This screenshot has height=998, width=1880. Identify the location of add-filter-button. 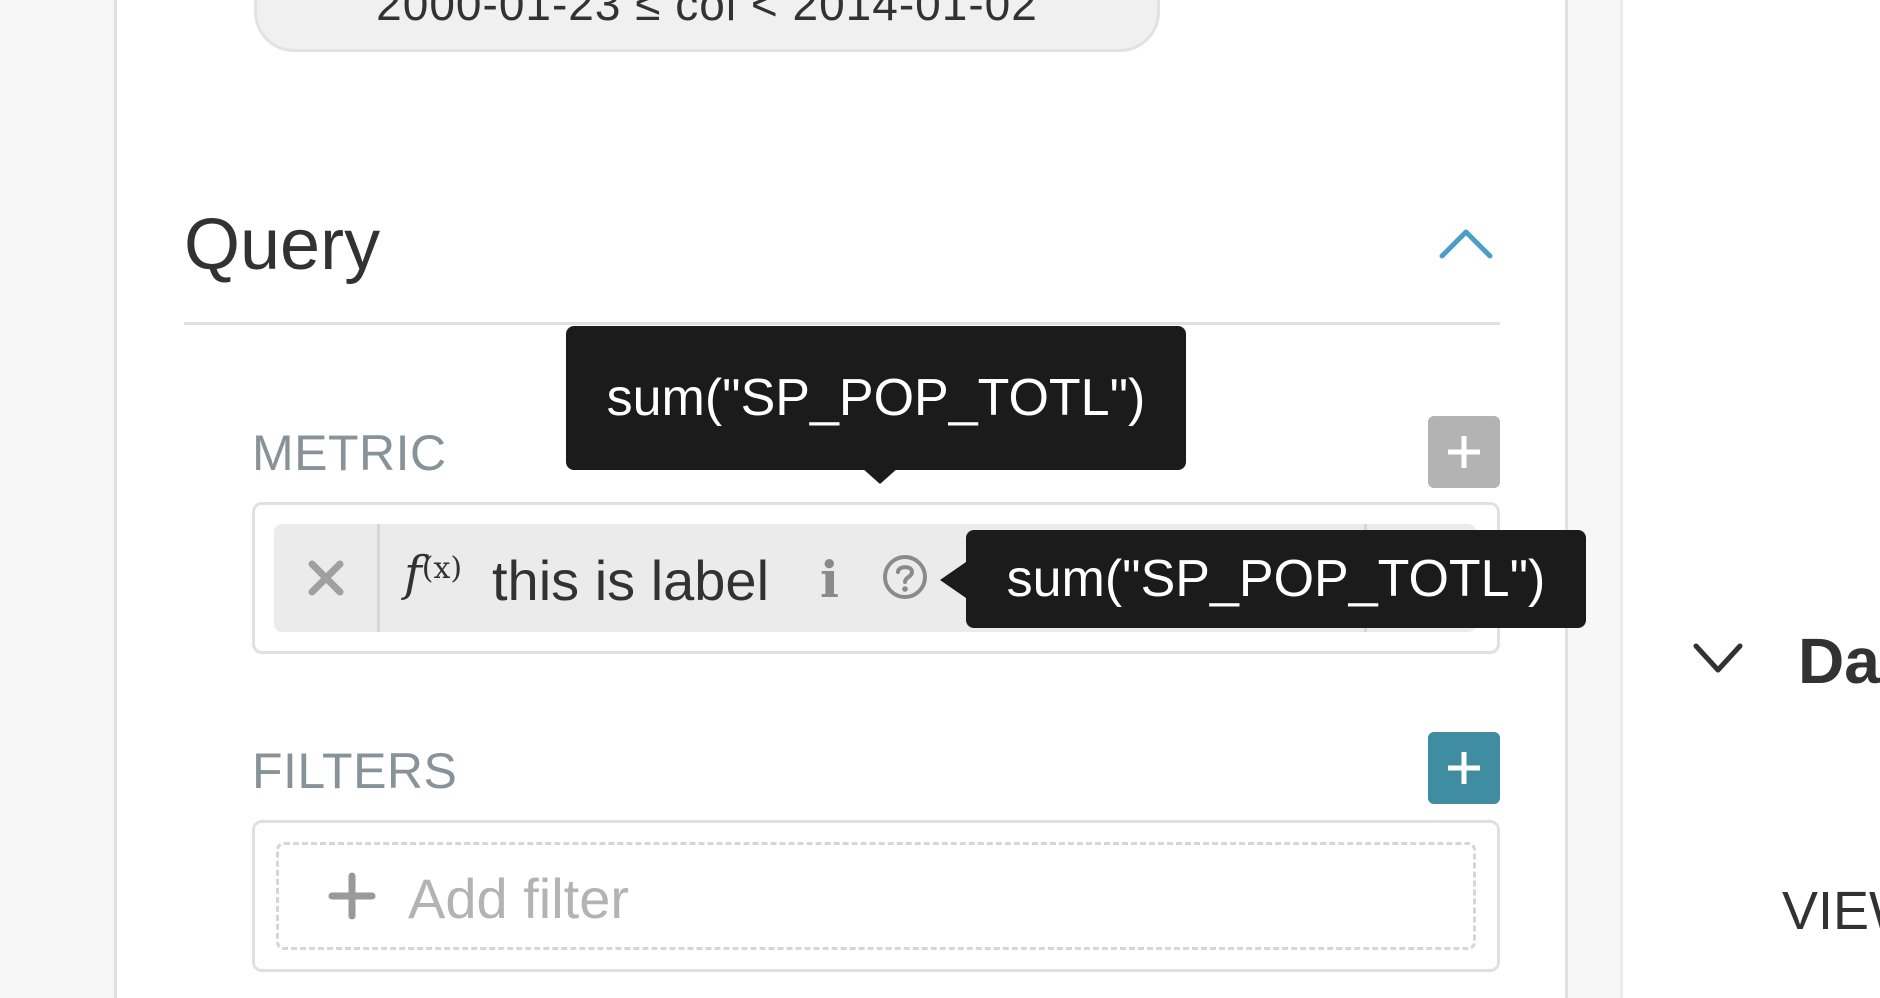
(1464, 768).